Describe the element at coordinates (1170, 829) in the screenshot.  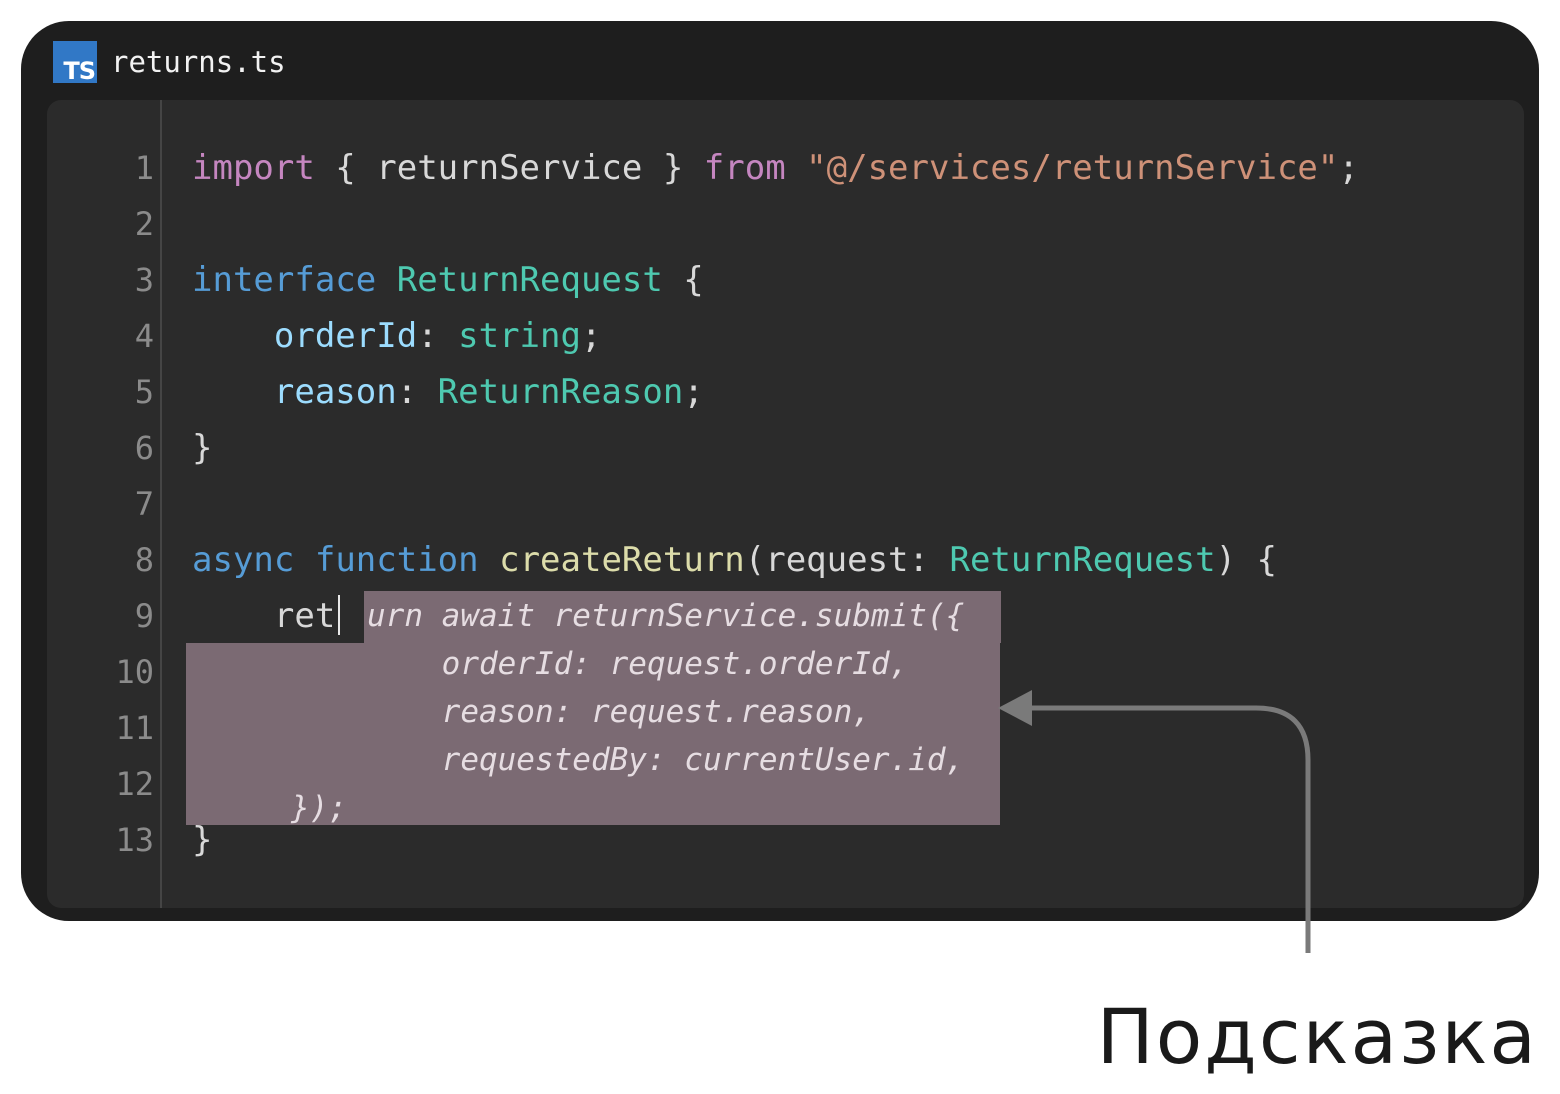
I see `arrow-line` at that location.